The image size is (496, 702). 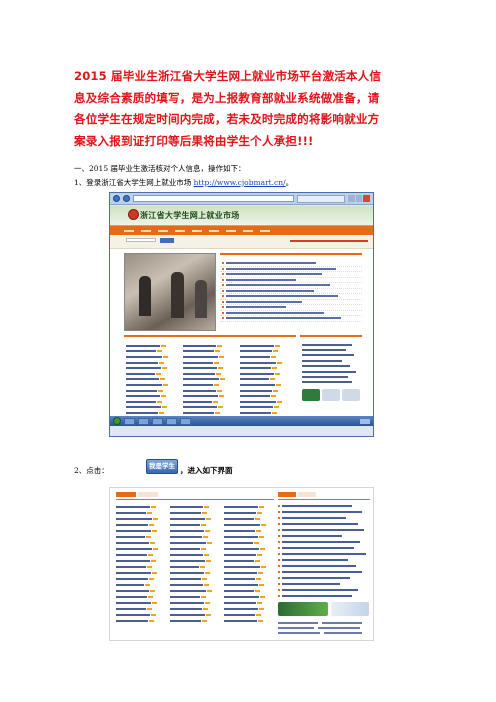 I want to click on banner-green, so click(x=303, y=609).